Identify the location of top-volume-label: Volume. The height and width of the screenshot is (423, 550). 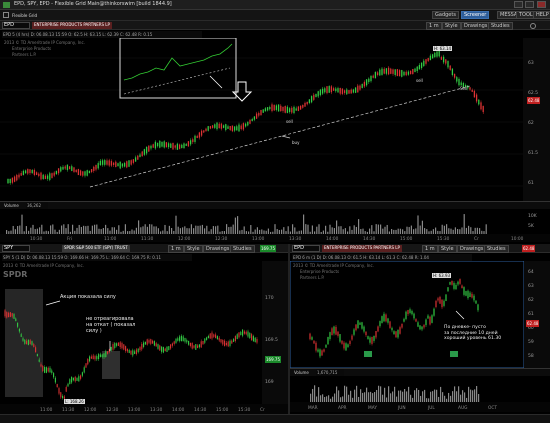
(11, 205).